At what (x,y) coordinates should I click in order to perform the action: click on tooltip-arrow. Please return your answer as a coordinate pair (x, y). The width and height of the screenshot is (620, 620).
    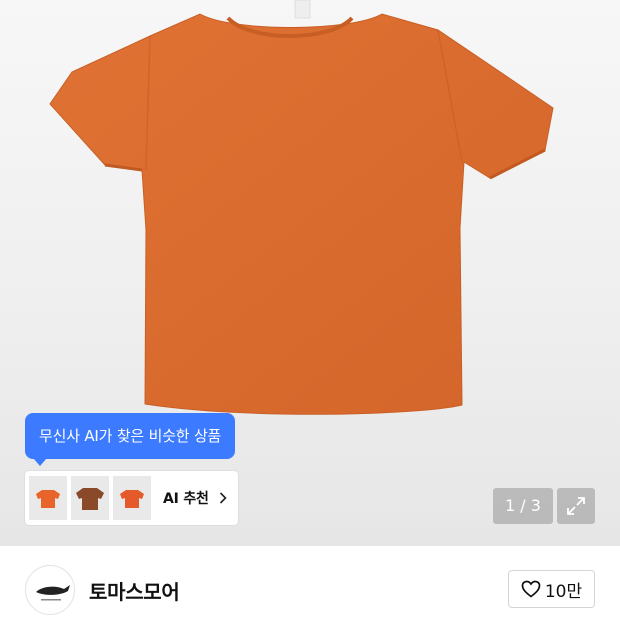
    Looking at the image, I should click on (40, 462).